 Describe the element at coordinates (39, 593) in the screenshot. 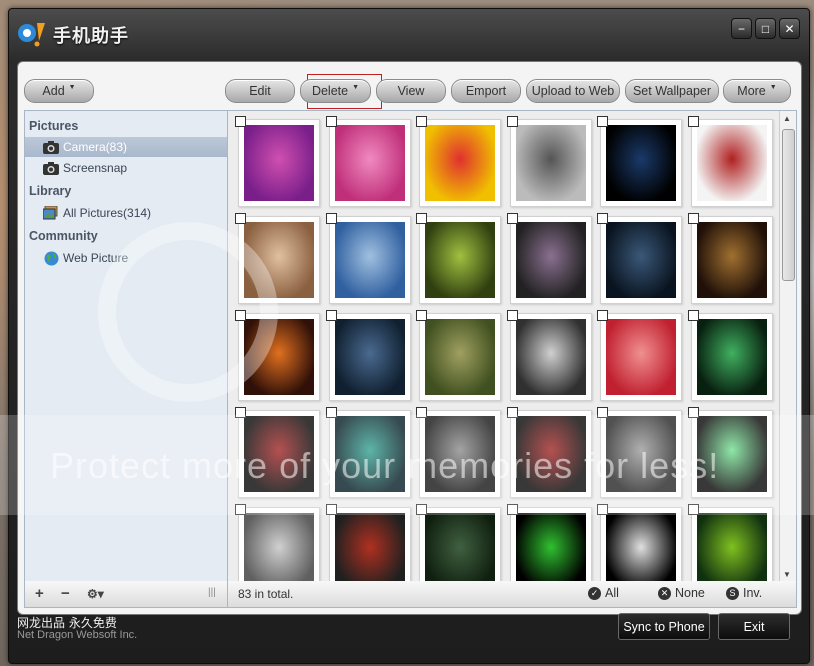

I see `add-album-button: +` at that location.